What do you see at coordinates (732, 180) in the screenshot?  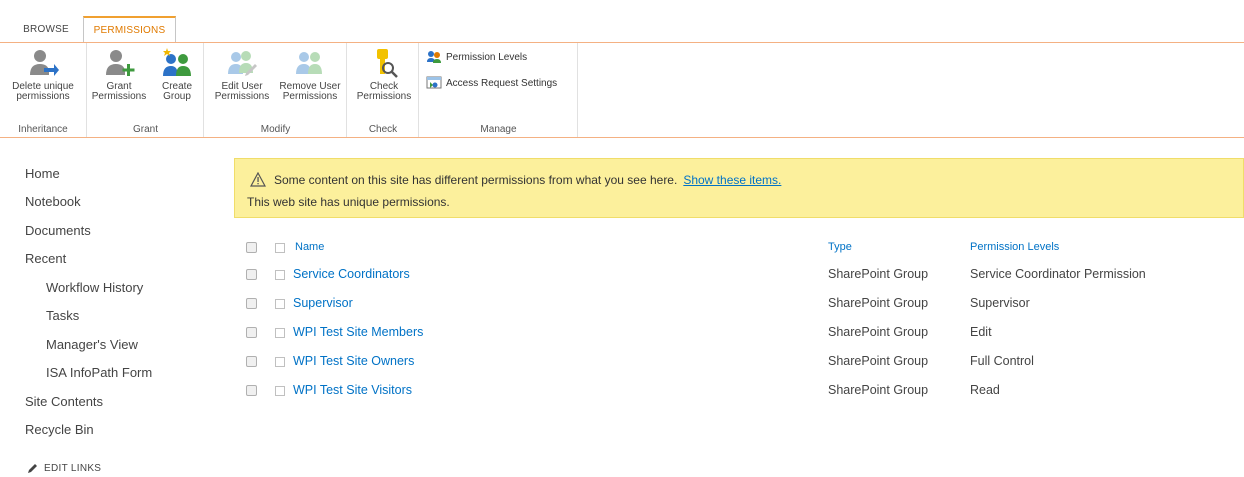 I see `show-these-items-link: Show these items.` at bounding box center [732, 180].